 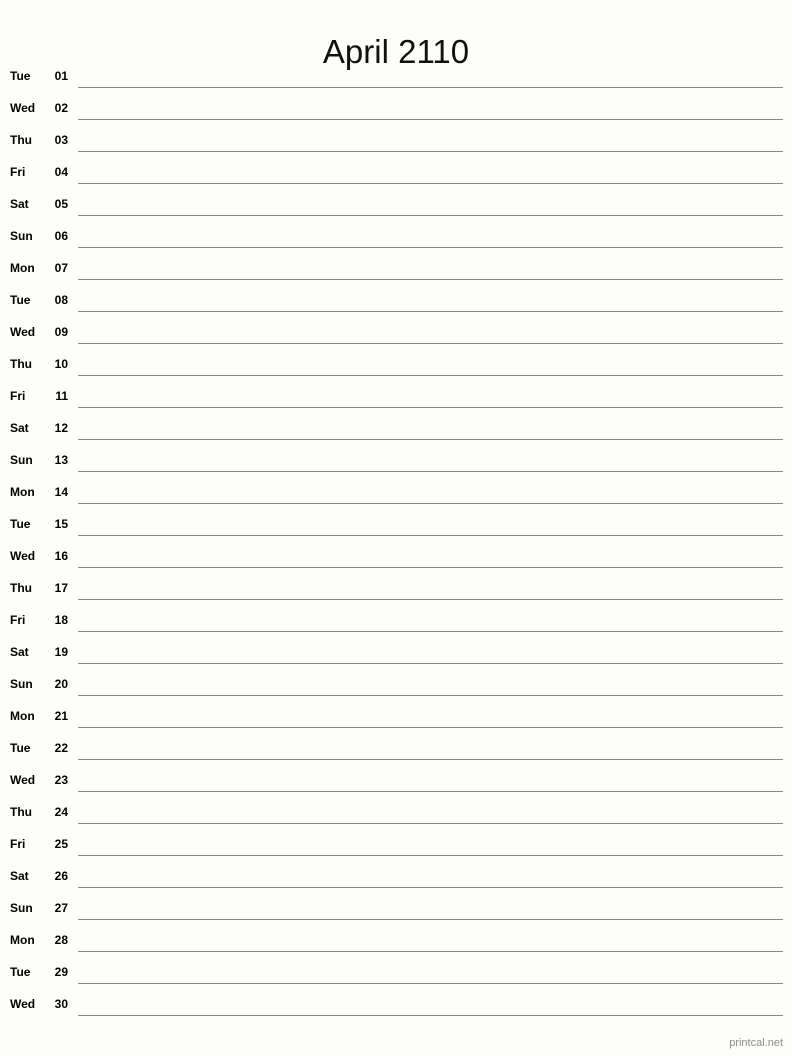 What do you see at coordinates (396, 272) in the screenshot?
I see `day-row: Mon 07` at bounding box center [396, 272].